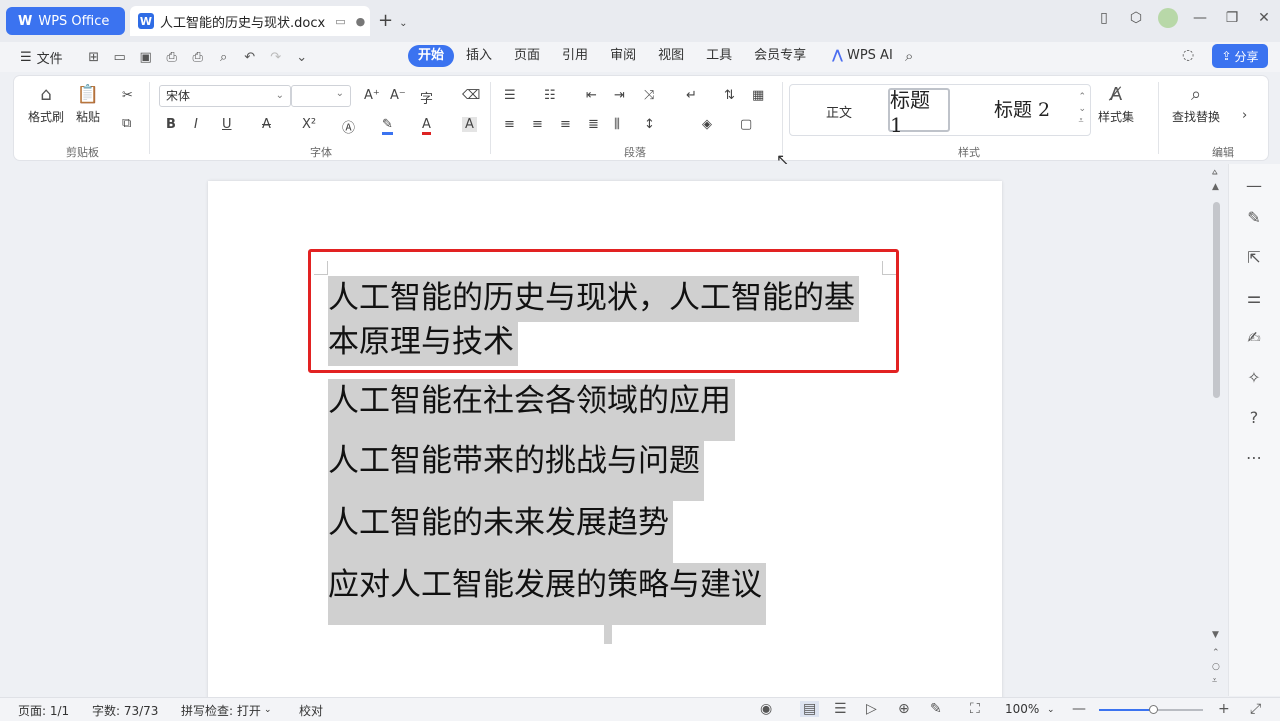 This screenshot has width=1280, height=721. Describe the element at coordinates (266, 124) in the screenshot. I see `strikethrough-icon: A` at that location.